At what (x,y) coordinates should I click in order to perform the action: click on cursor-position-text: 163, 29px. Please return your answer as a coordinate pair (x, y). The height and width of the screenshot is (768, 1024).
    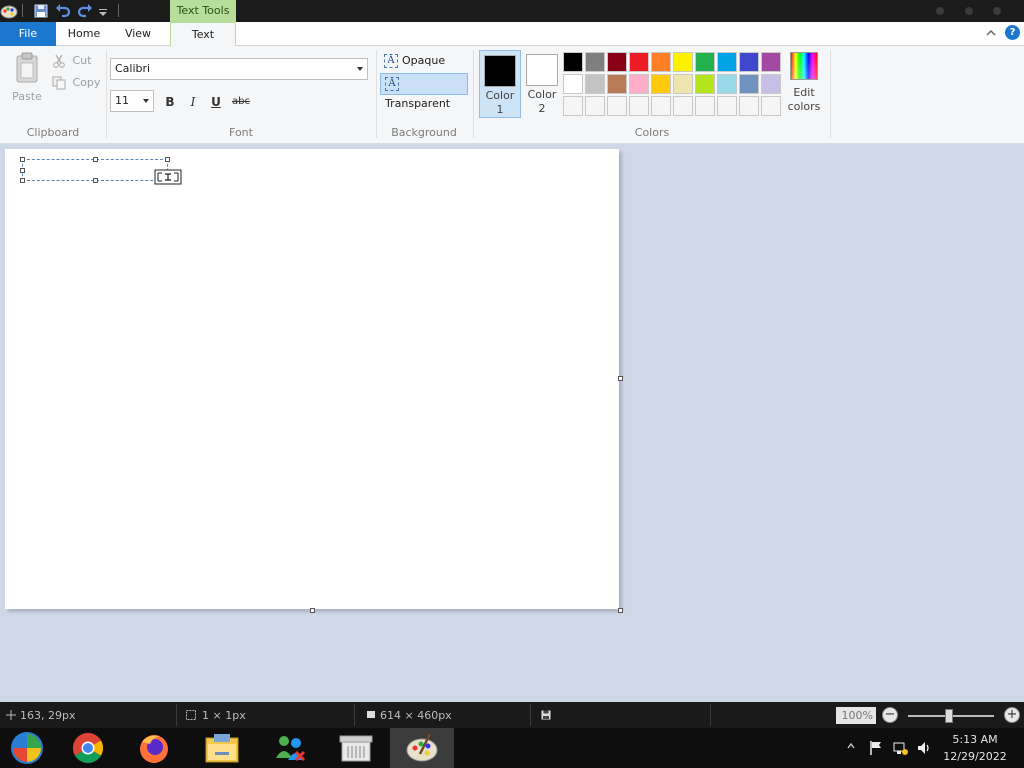
    Looking at the image, I should click on (48, 715).